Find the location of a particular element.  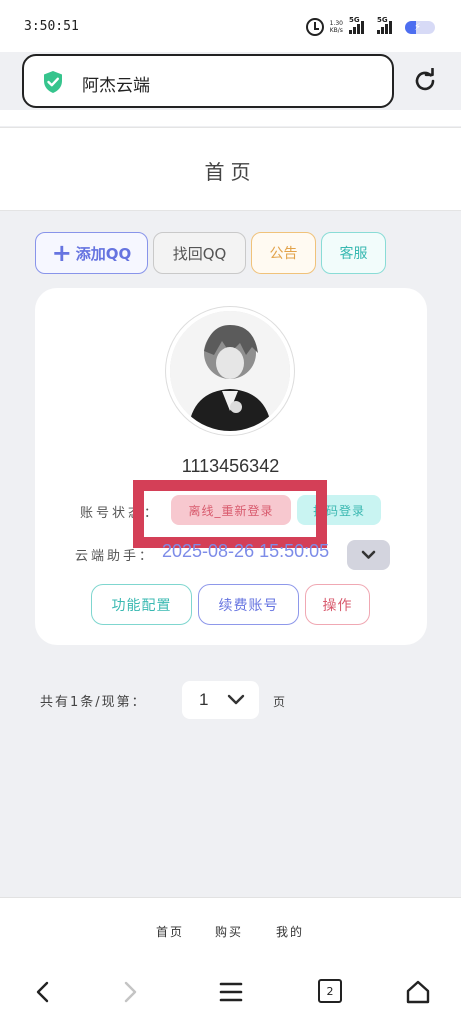

tab-home: 首页 is located at coordinates (170, 931).